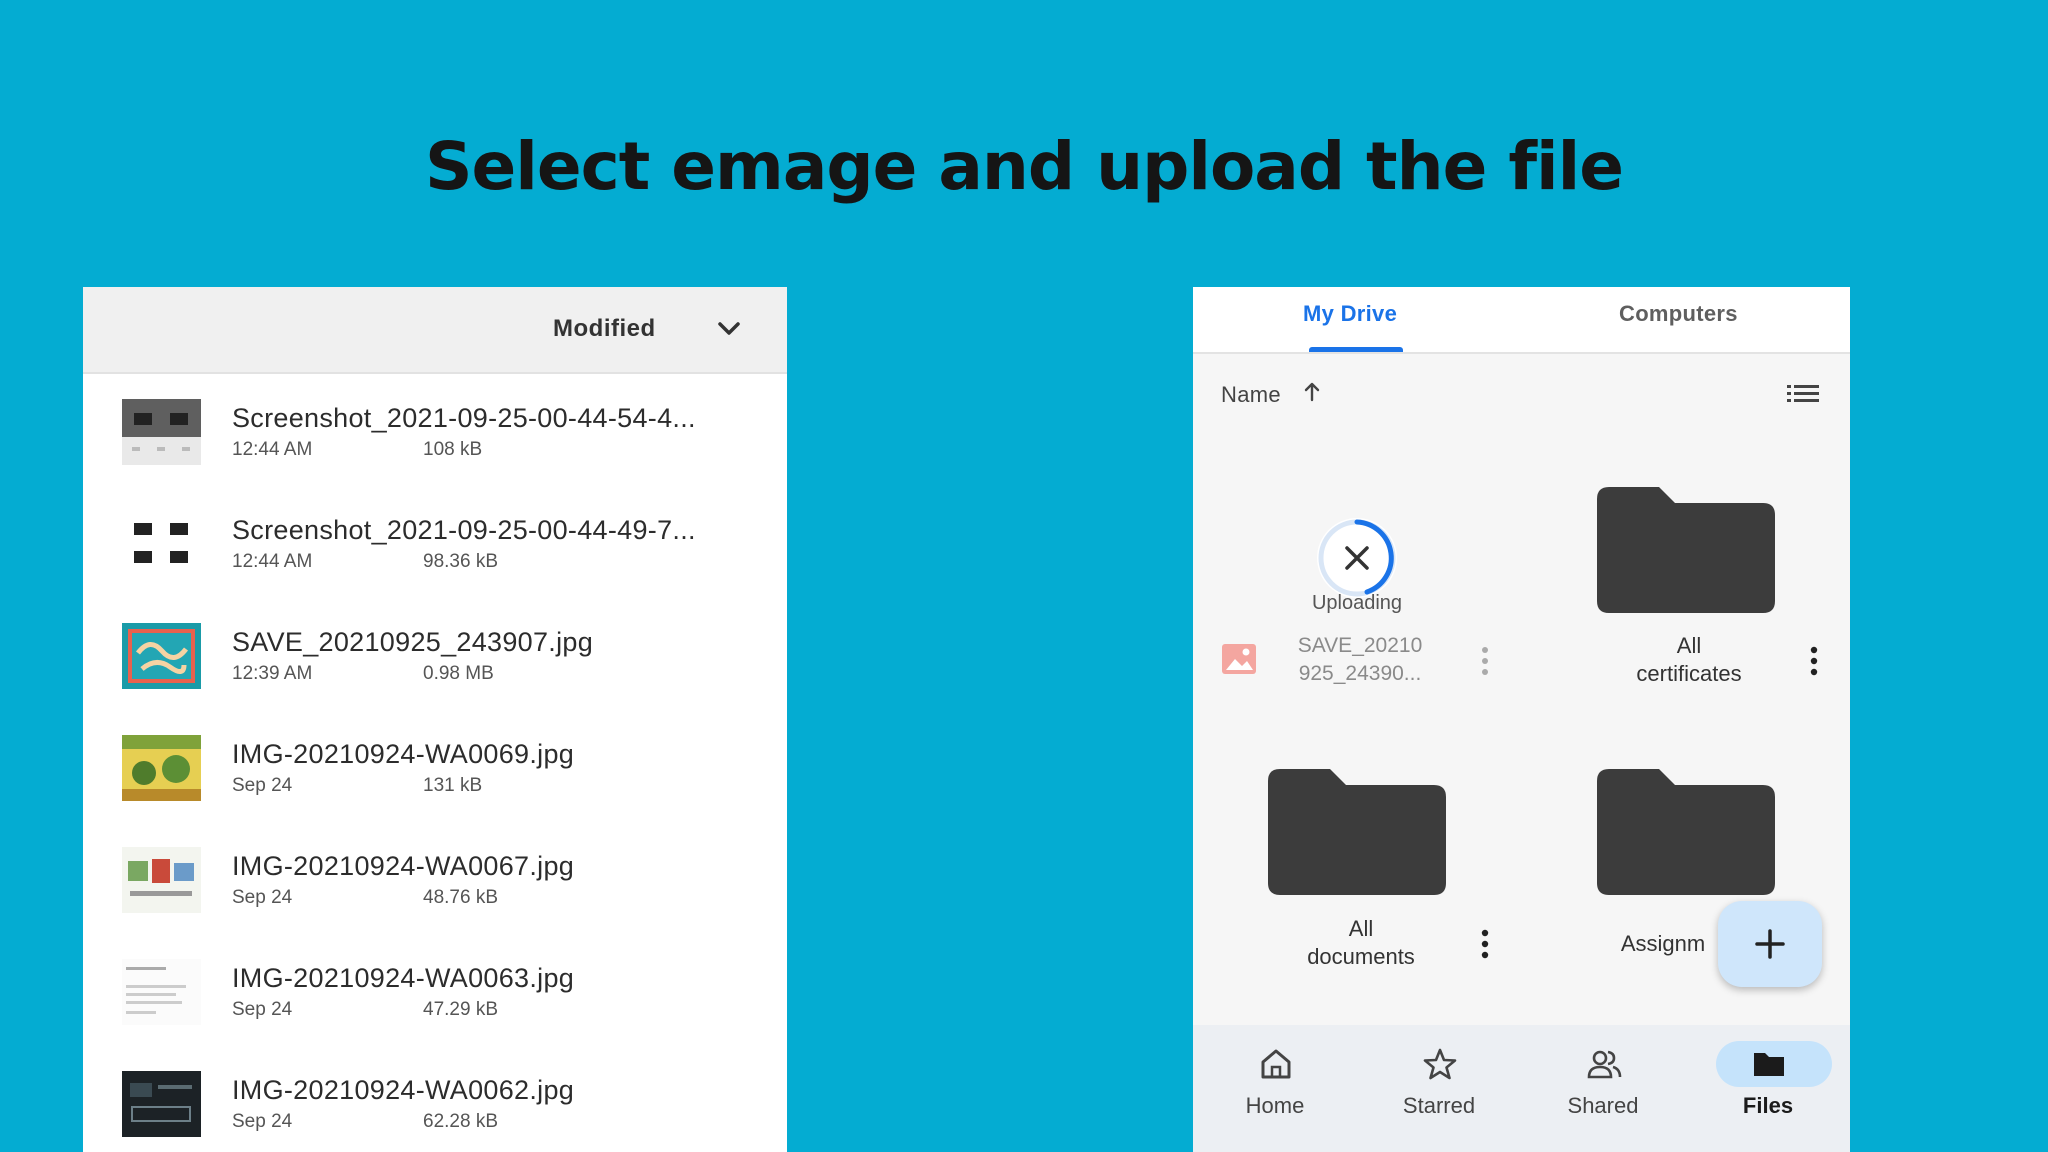  I want to click on sort-by-name: Name, so click(1251, 395).